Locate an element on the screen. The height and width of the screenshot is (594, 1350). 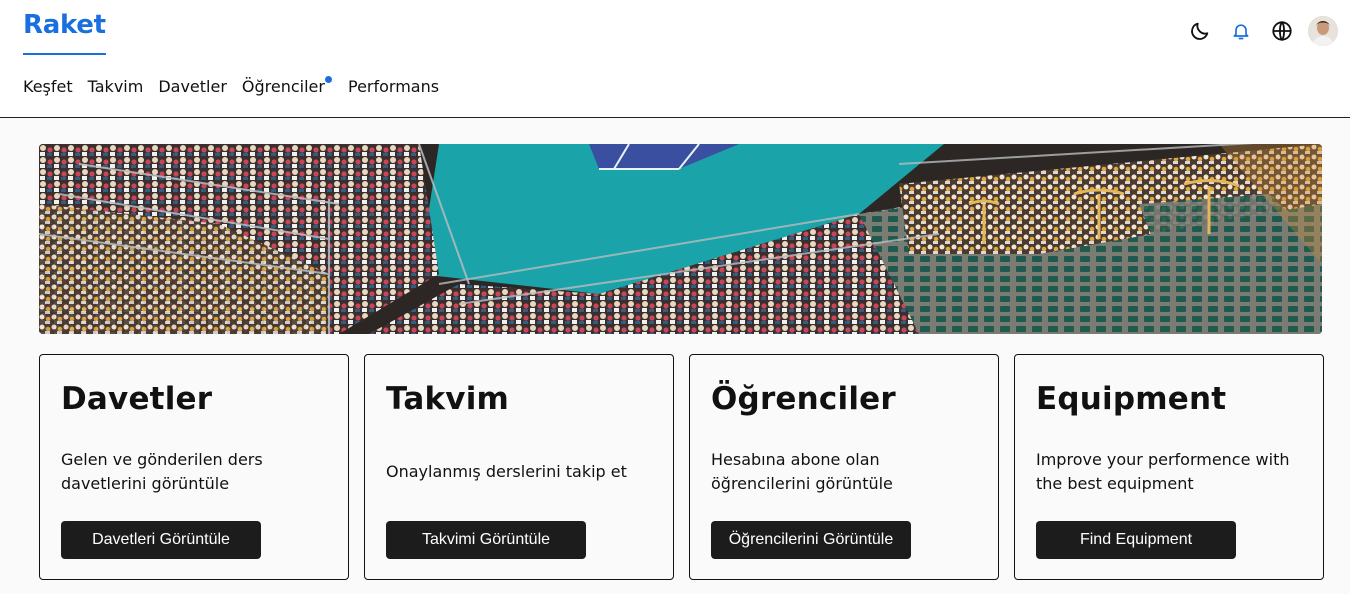
nav-item-ogrenciler-label: Öğrenciler is located at coordinates (283, 86).